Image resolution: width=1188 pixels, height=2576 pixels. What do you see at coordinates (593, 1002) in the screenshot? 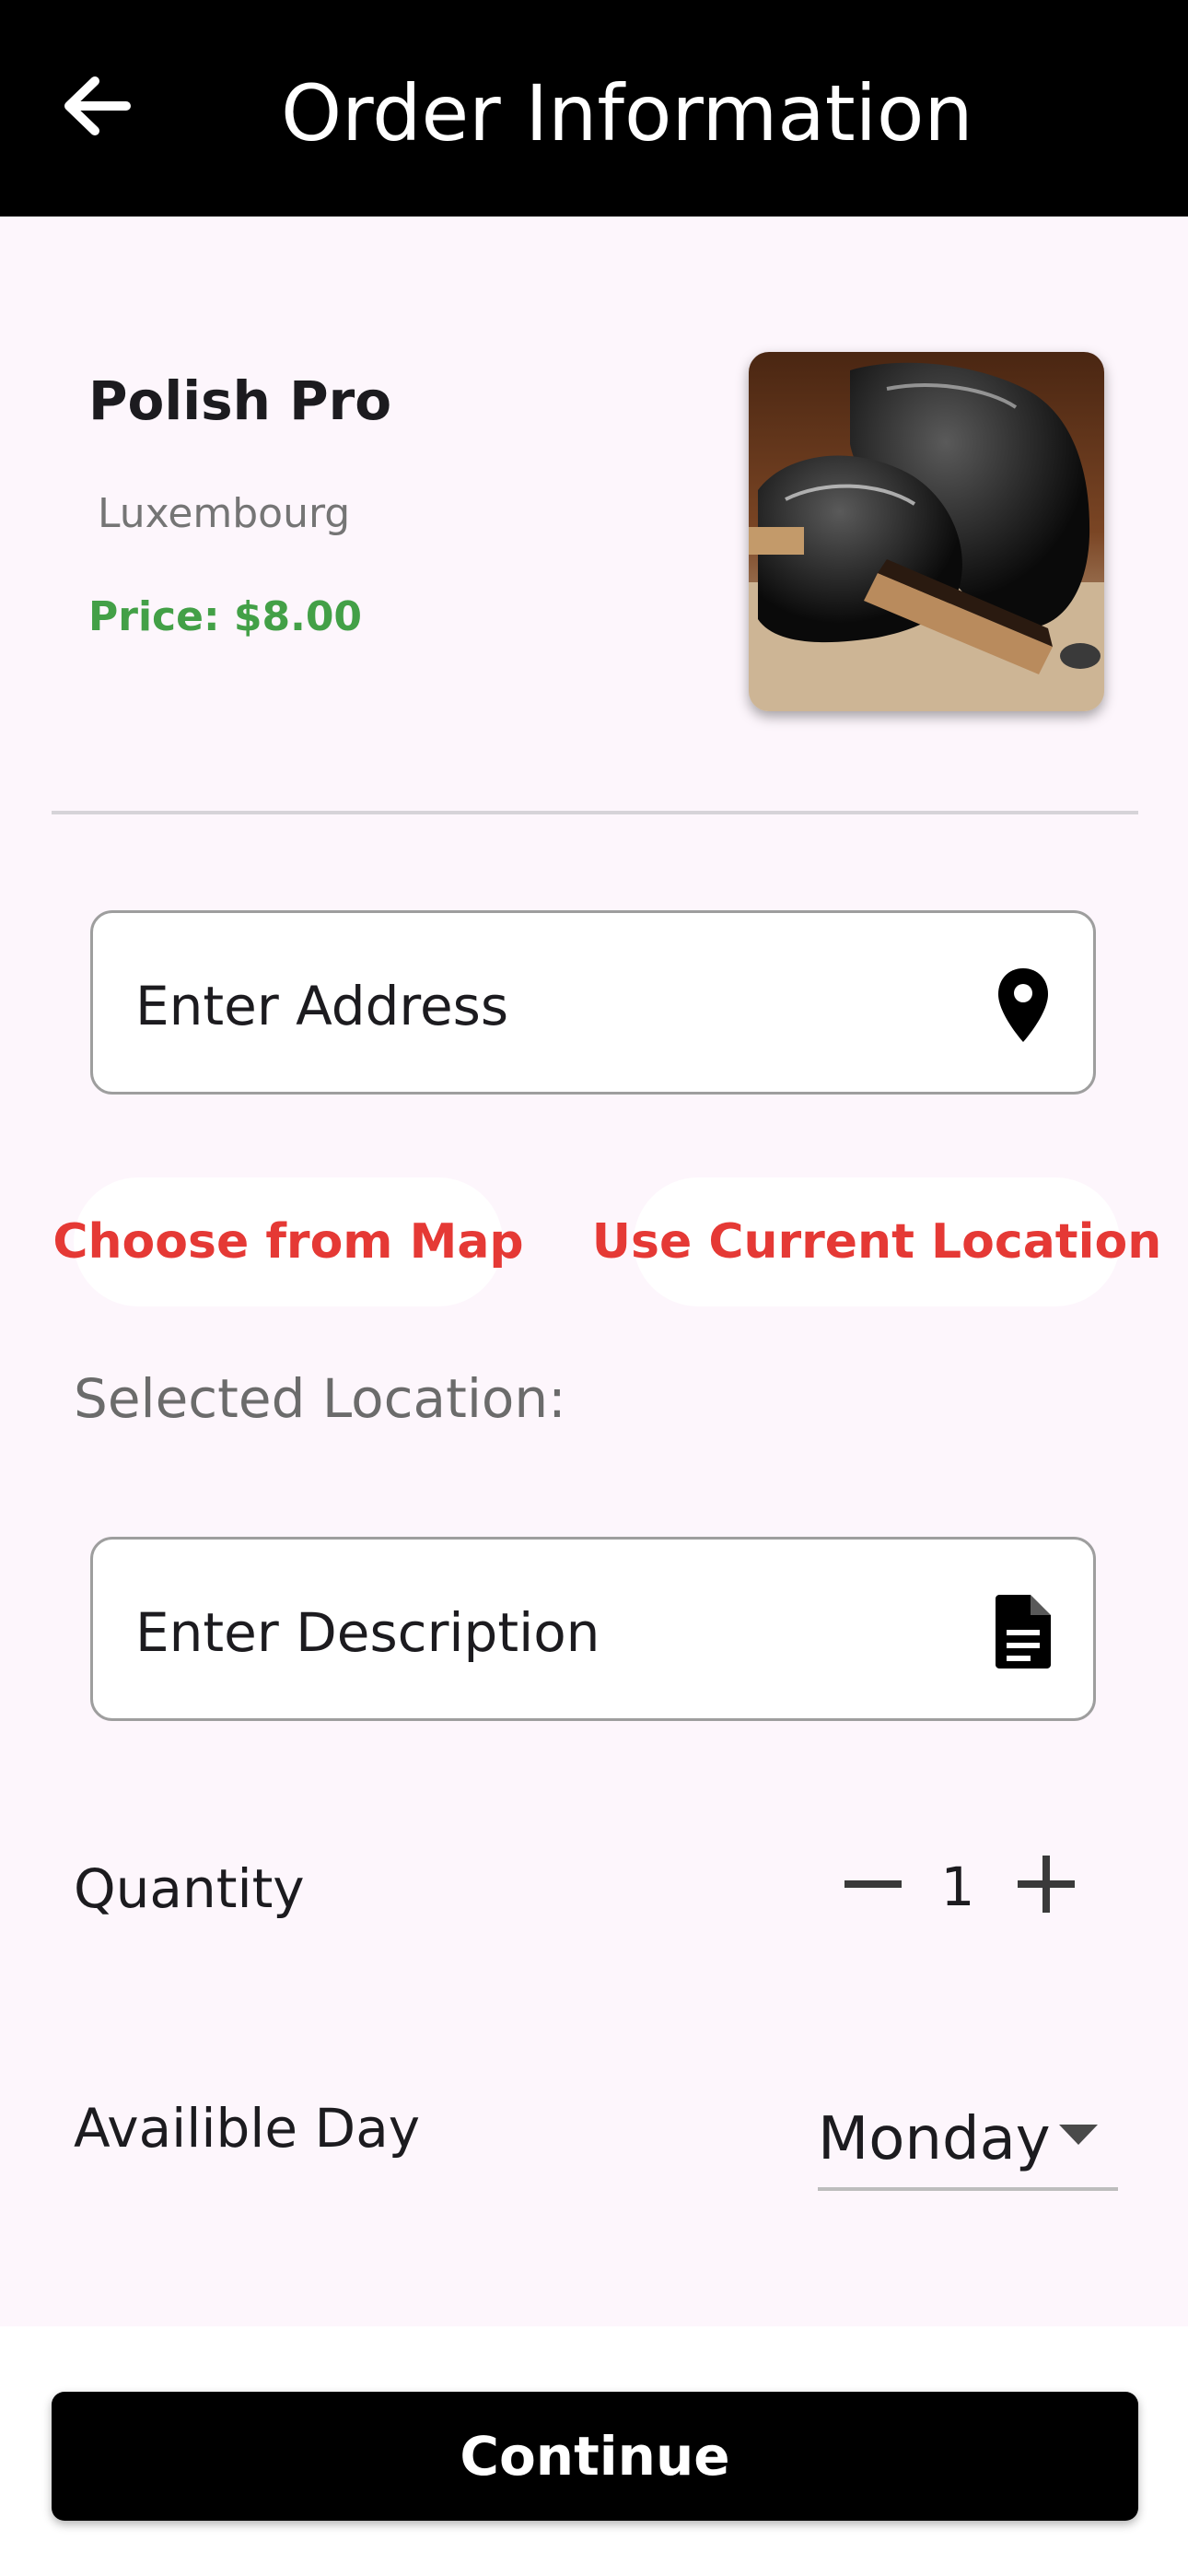
I see `address-input: Enter Address` at bounding box center [593, 1002].